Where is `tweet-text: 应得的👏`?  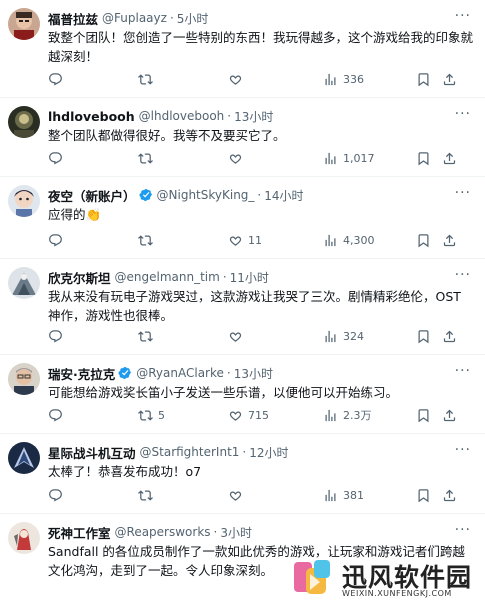 tweet-text: 应得的👏 is located at coordinates (75, 214).